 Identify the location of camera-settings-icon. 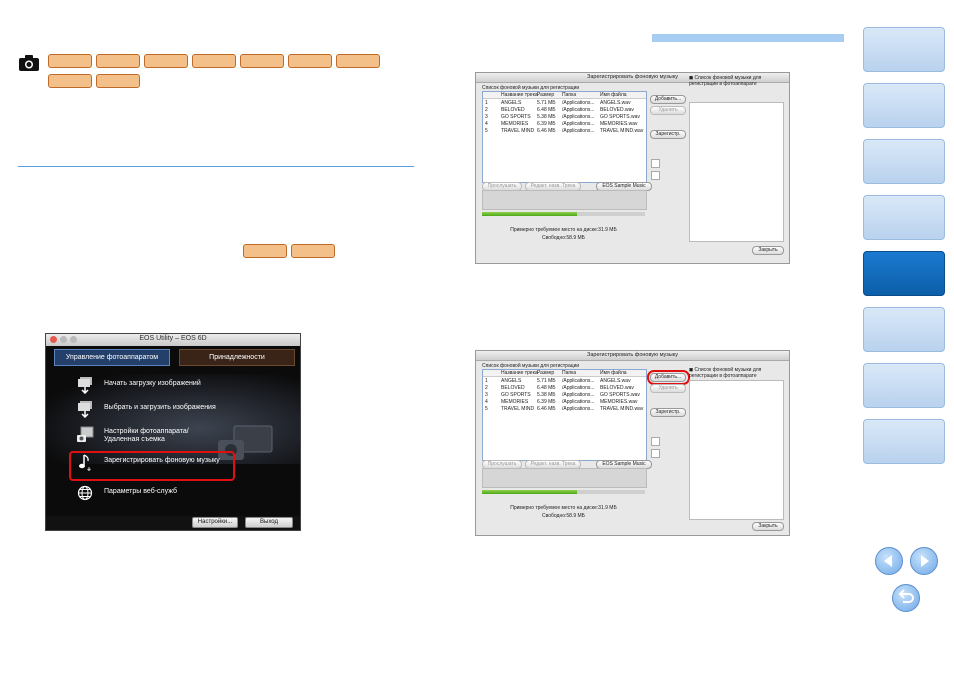
(85, 434).